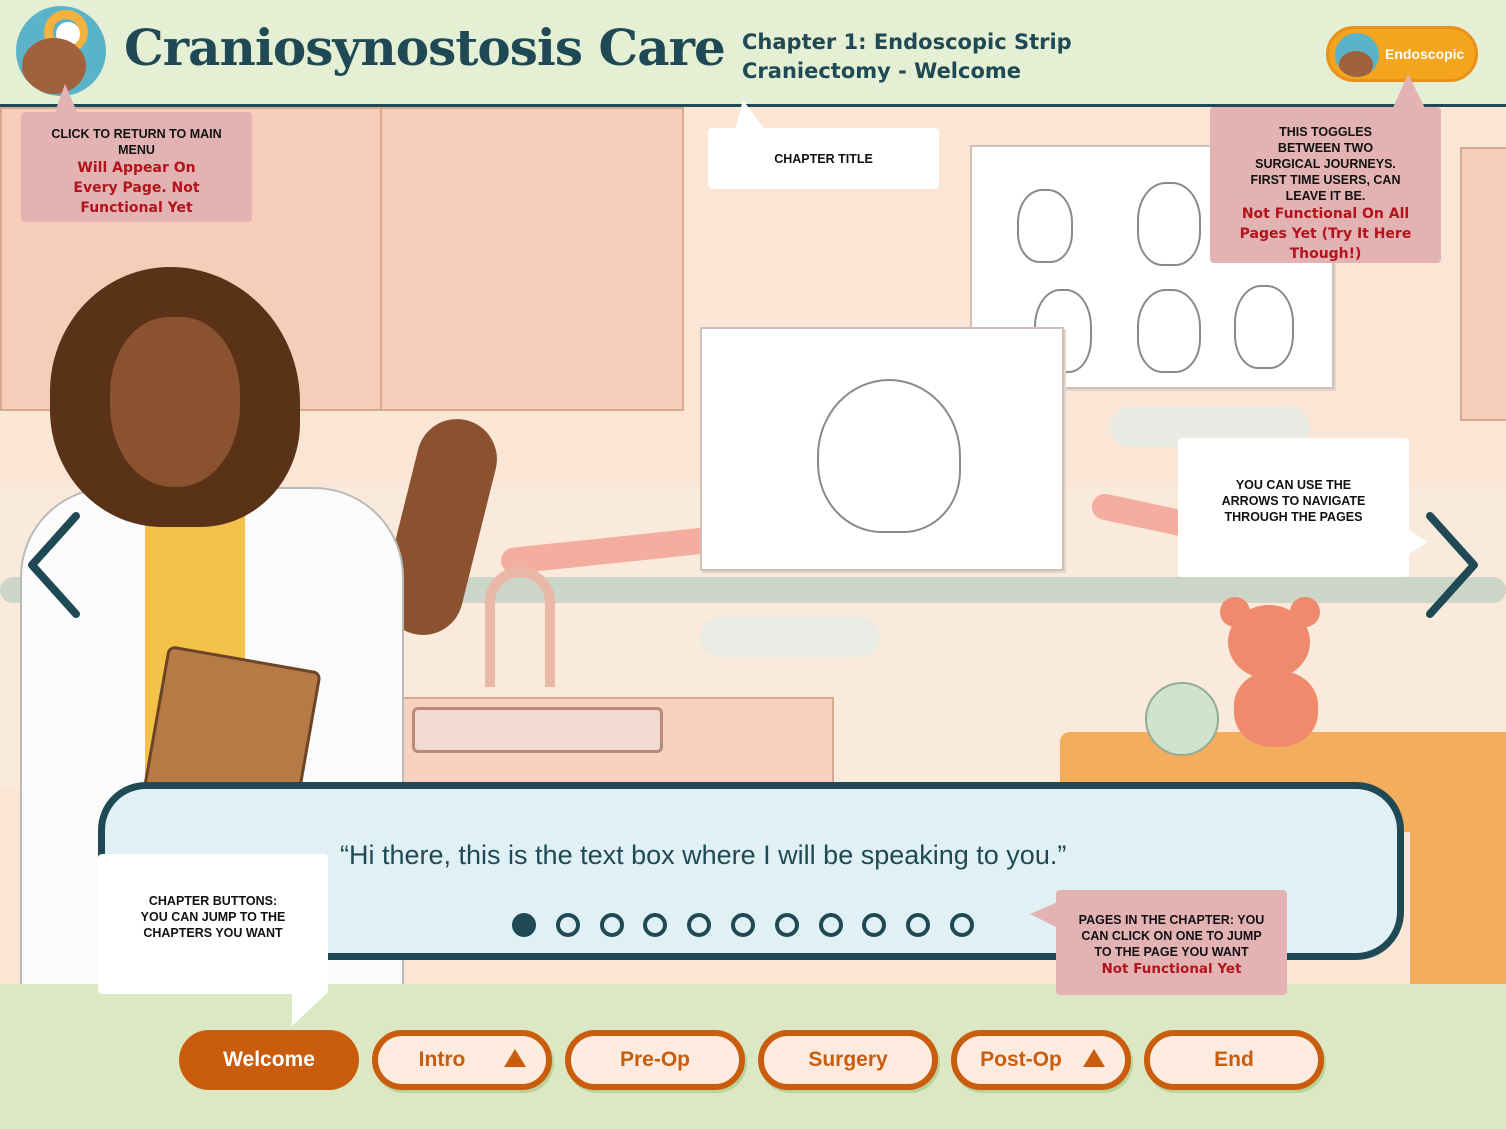  Describe the element at coordinates (61, 51) in the screenshot. I see `main-menu-logo-button` at that location.